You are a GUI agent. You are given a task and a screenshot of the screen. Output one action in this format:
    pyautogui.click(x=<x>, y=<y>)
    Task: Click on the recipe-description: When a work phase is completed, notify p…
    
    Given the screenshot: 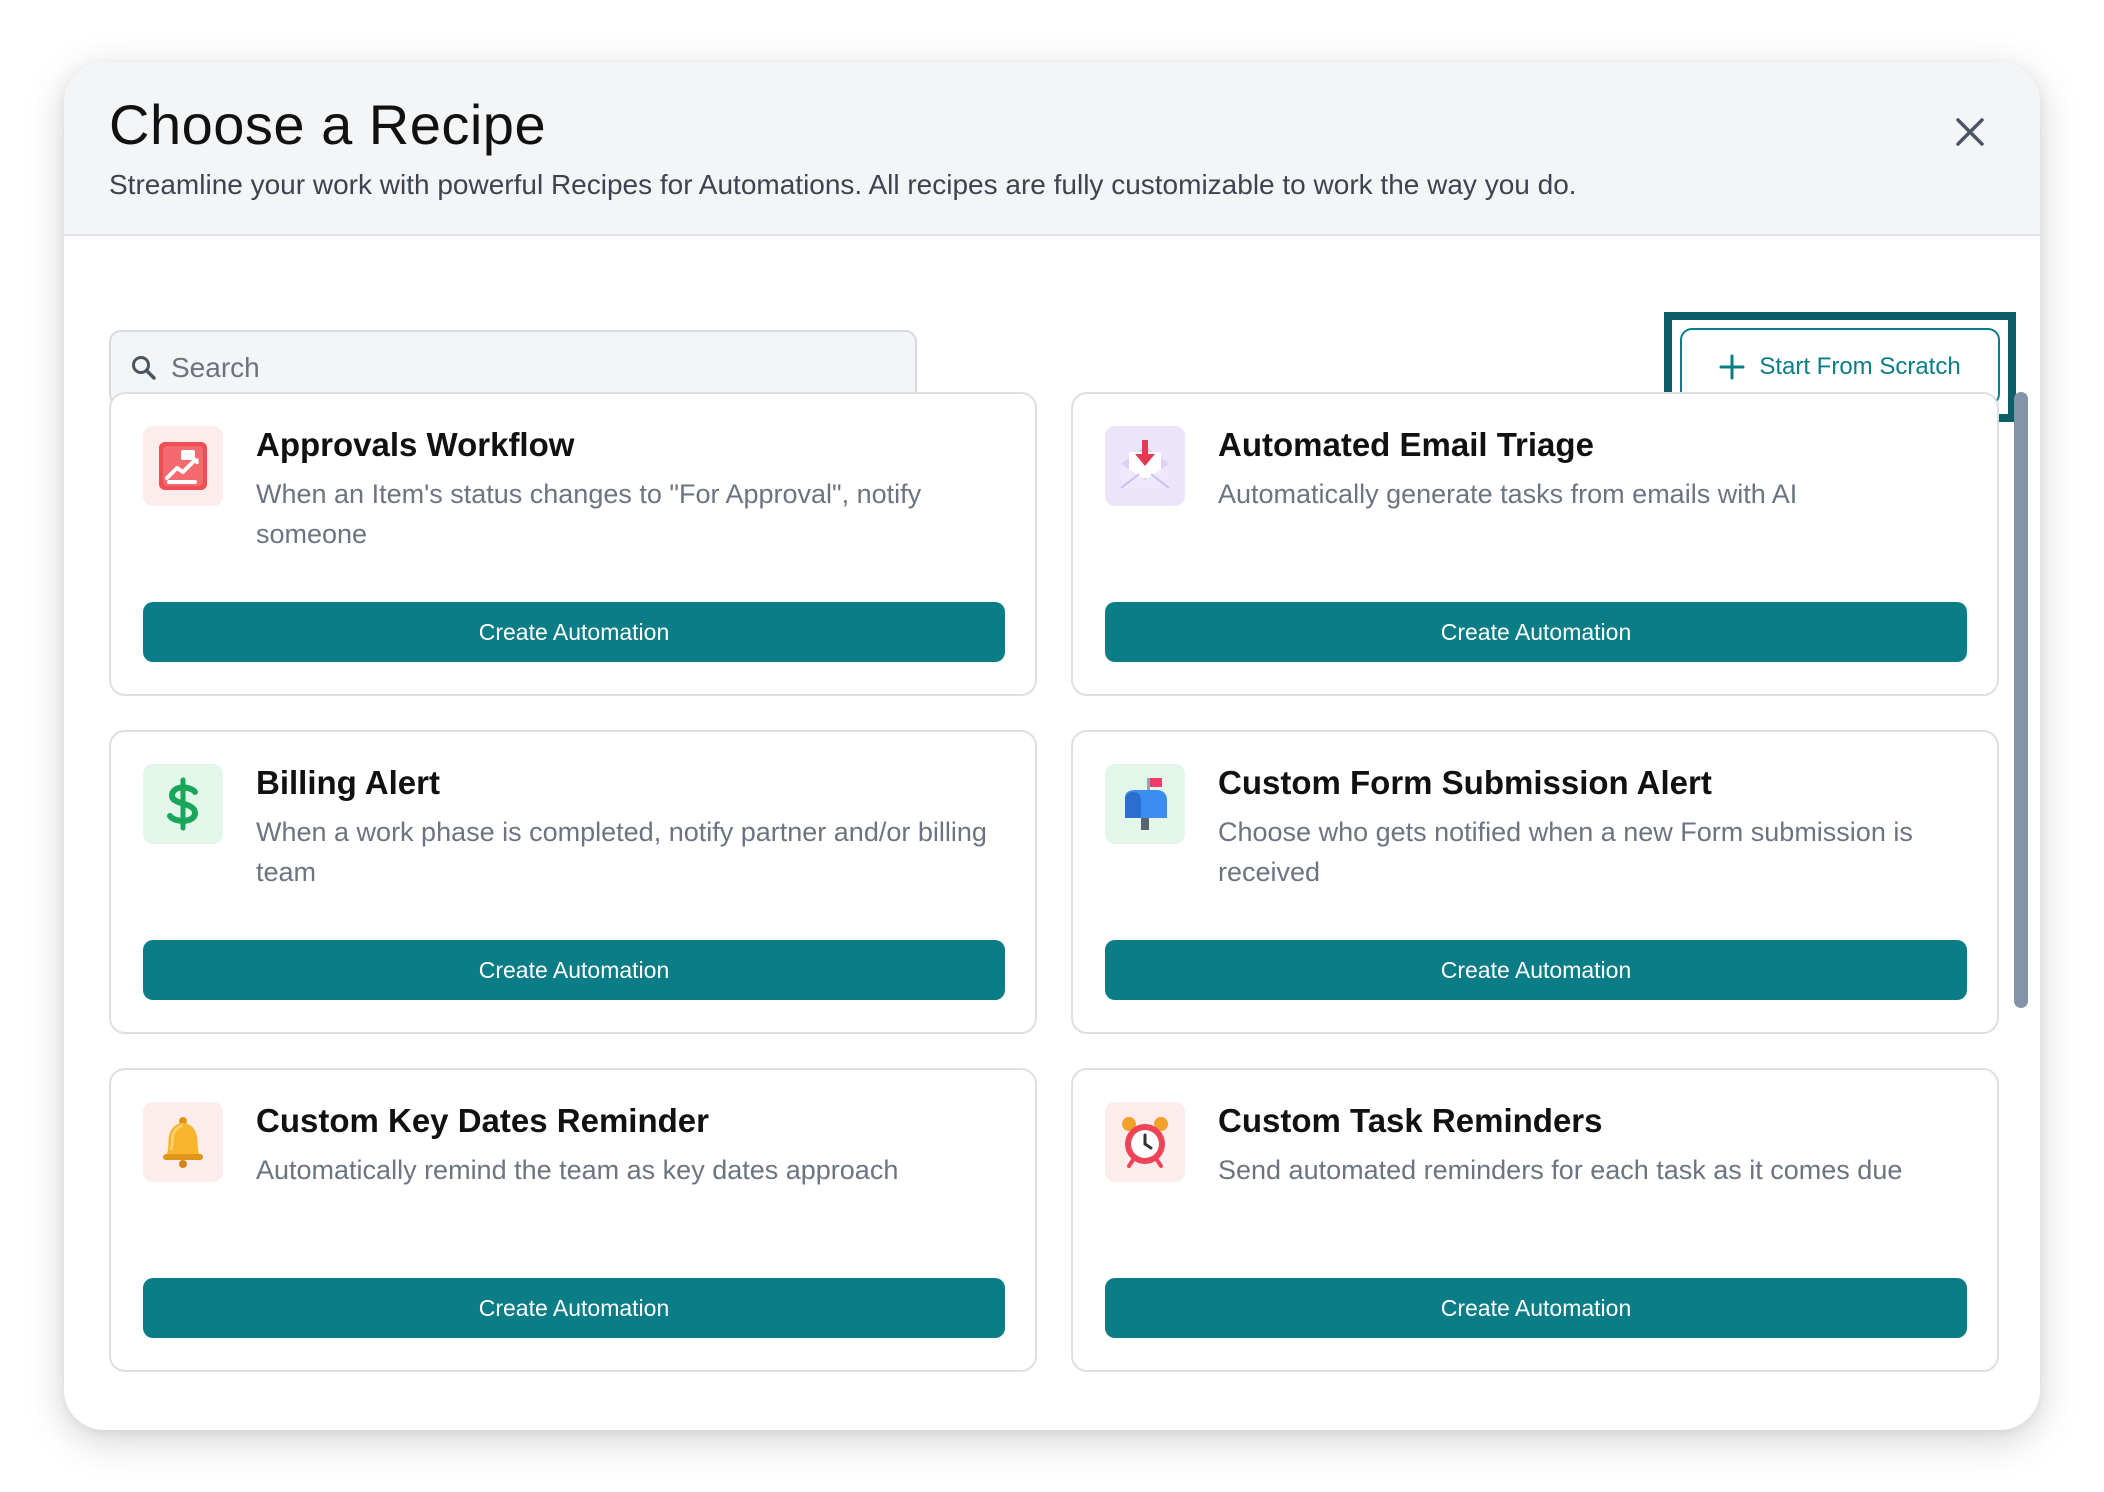 What is the action you would take?
    pyautogui.click(x=621, y=852)
    